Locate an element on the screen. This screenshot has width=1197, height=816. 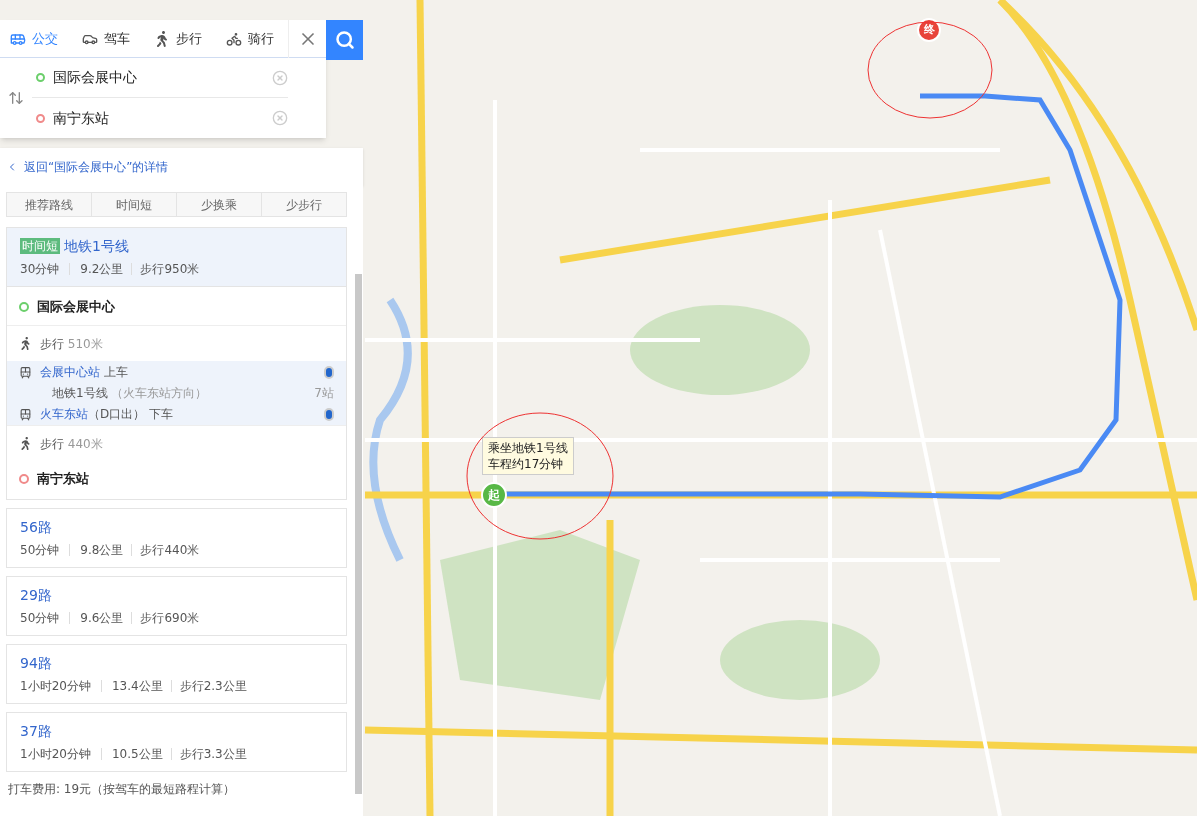
transport-mode-tab: 驾车 is located at coordinates (106, 38).